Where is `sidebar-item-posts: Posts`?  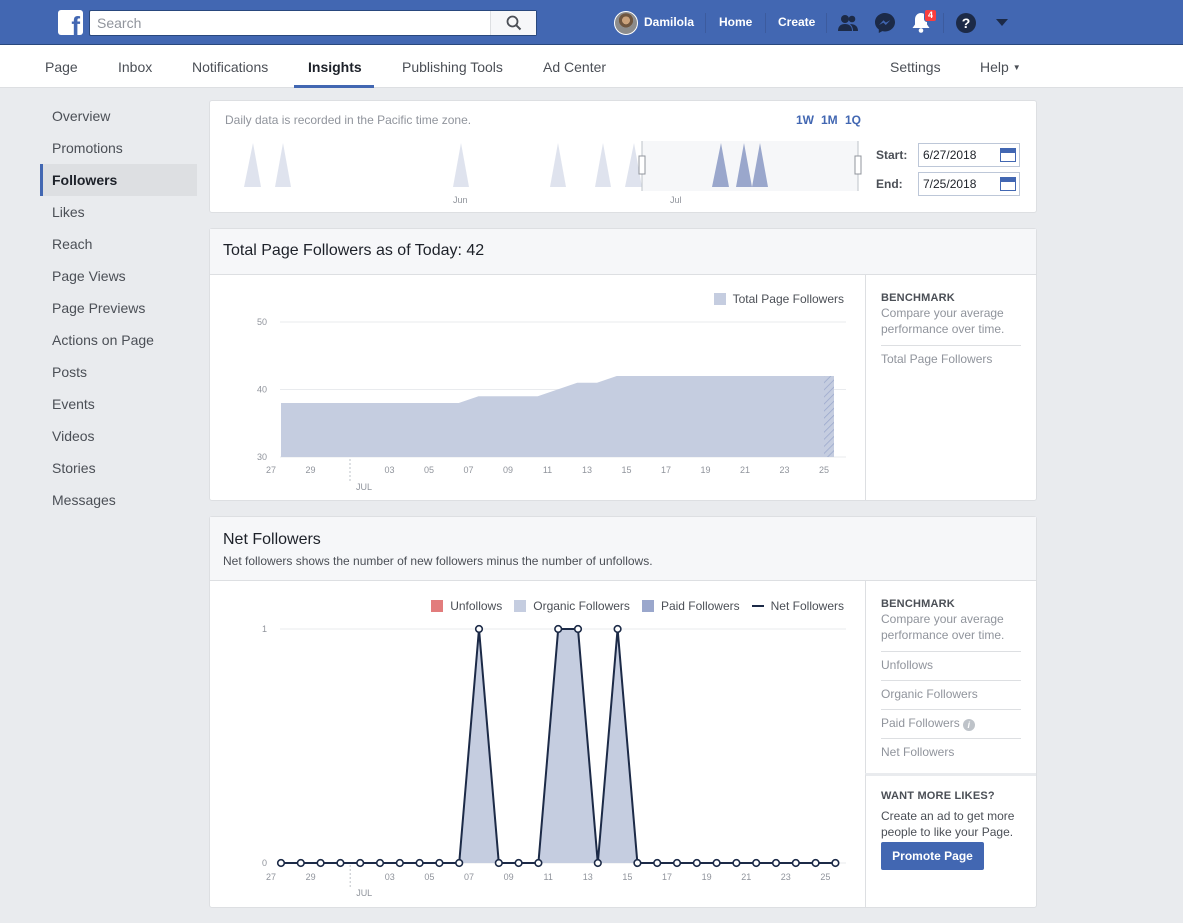 sidebar-item-posts: Posts is located at coordinates (118, 372).